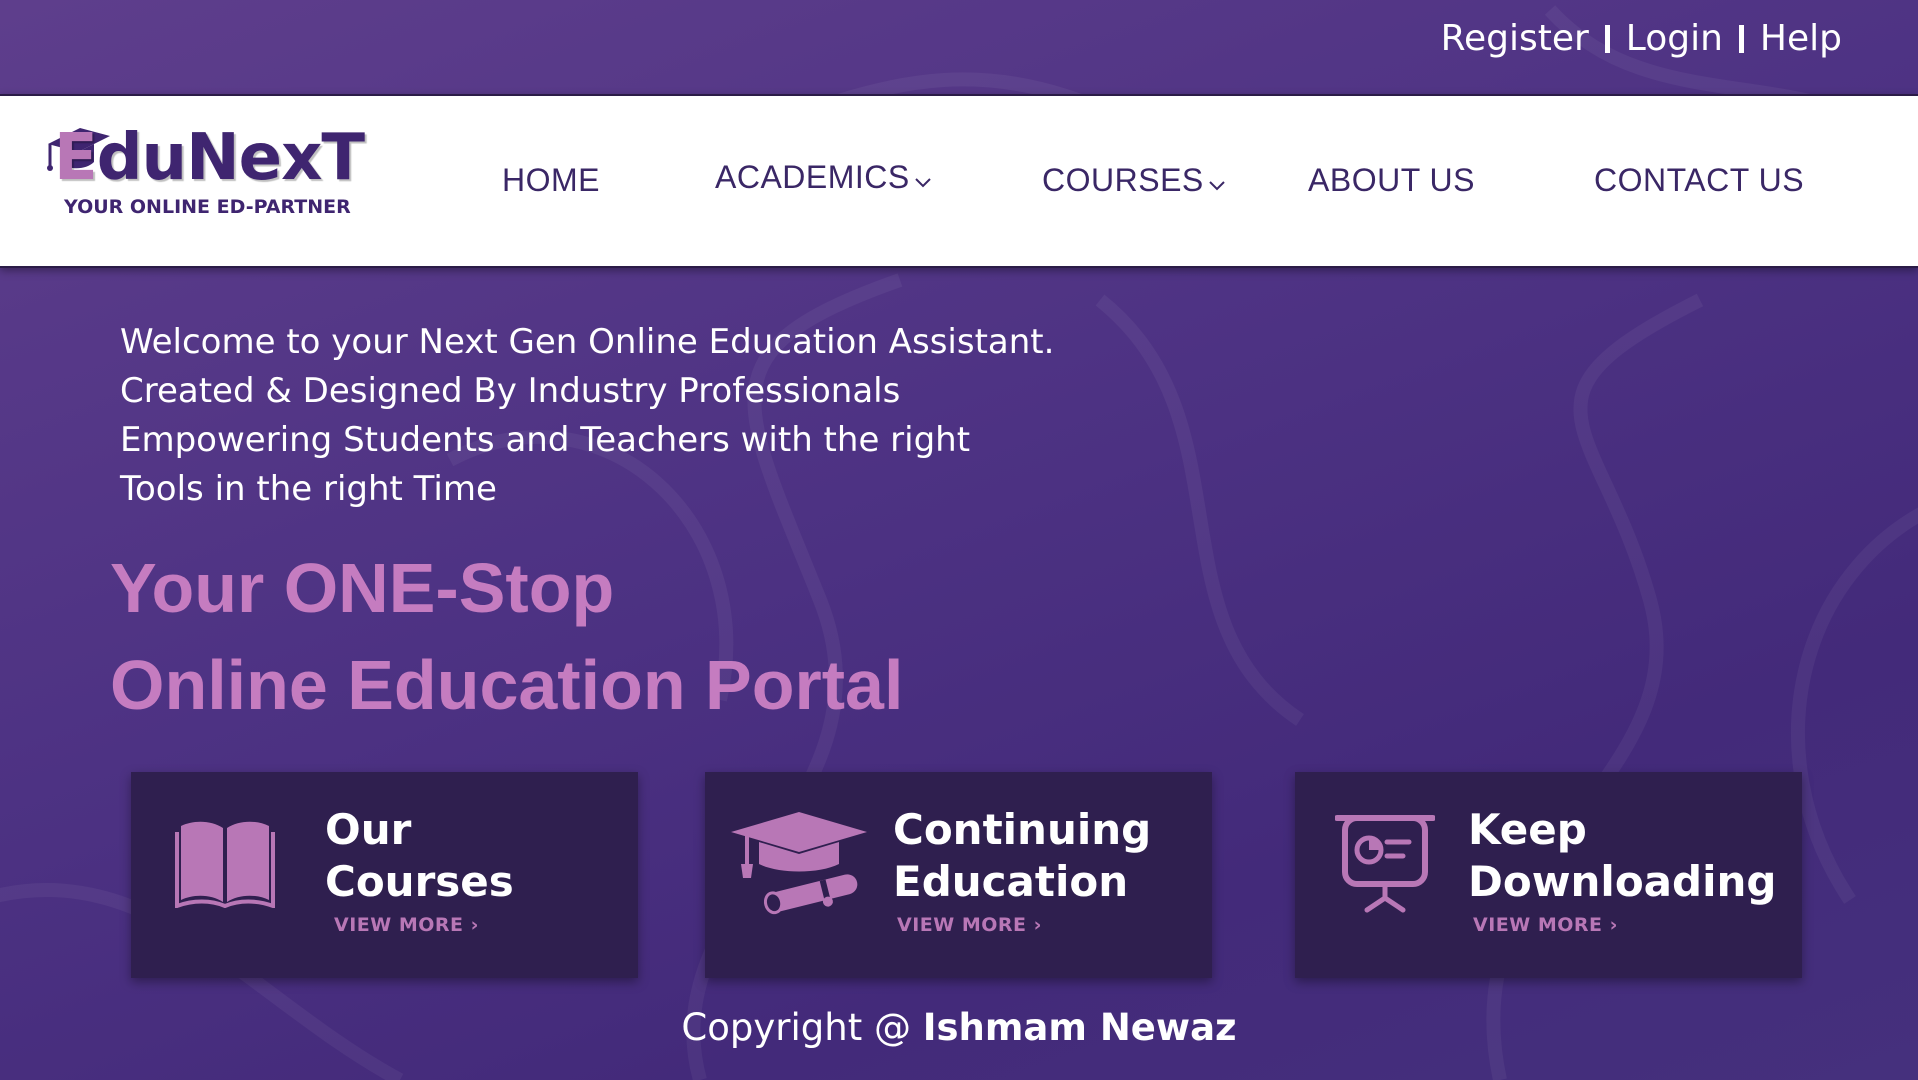  What do you see at coordinates (1674, 38) in the screenshot?
I see `login-link: Login` at bounding box center [1674, 38].